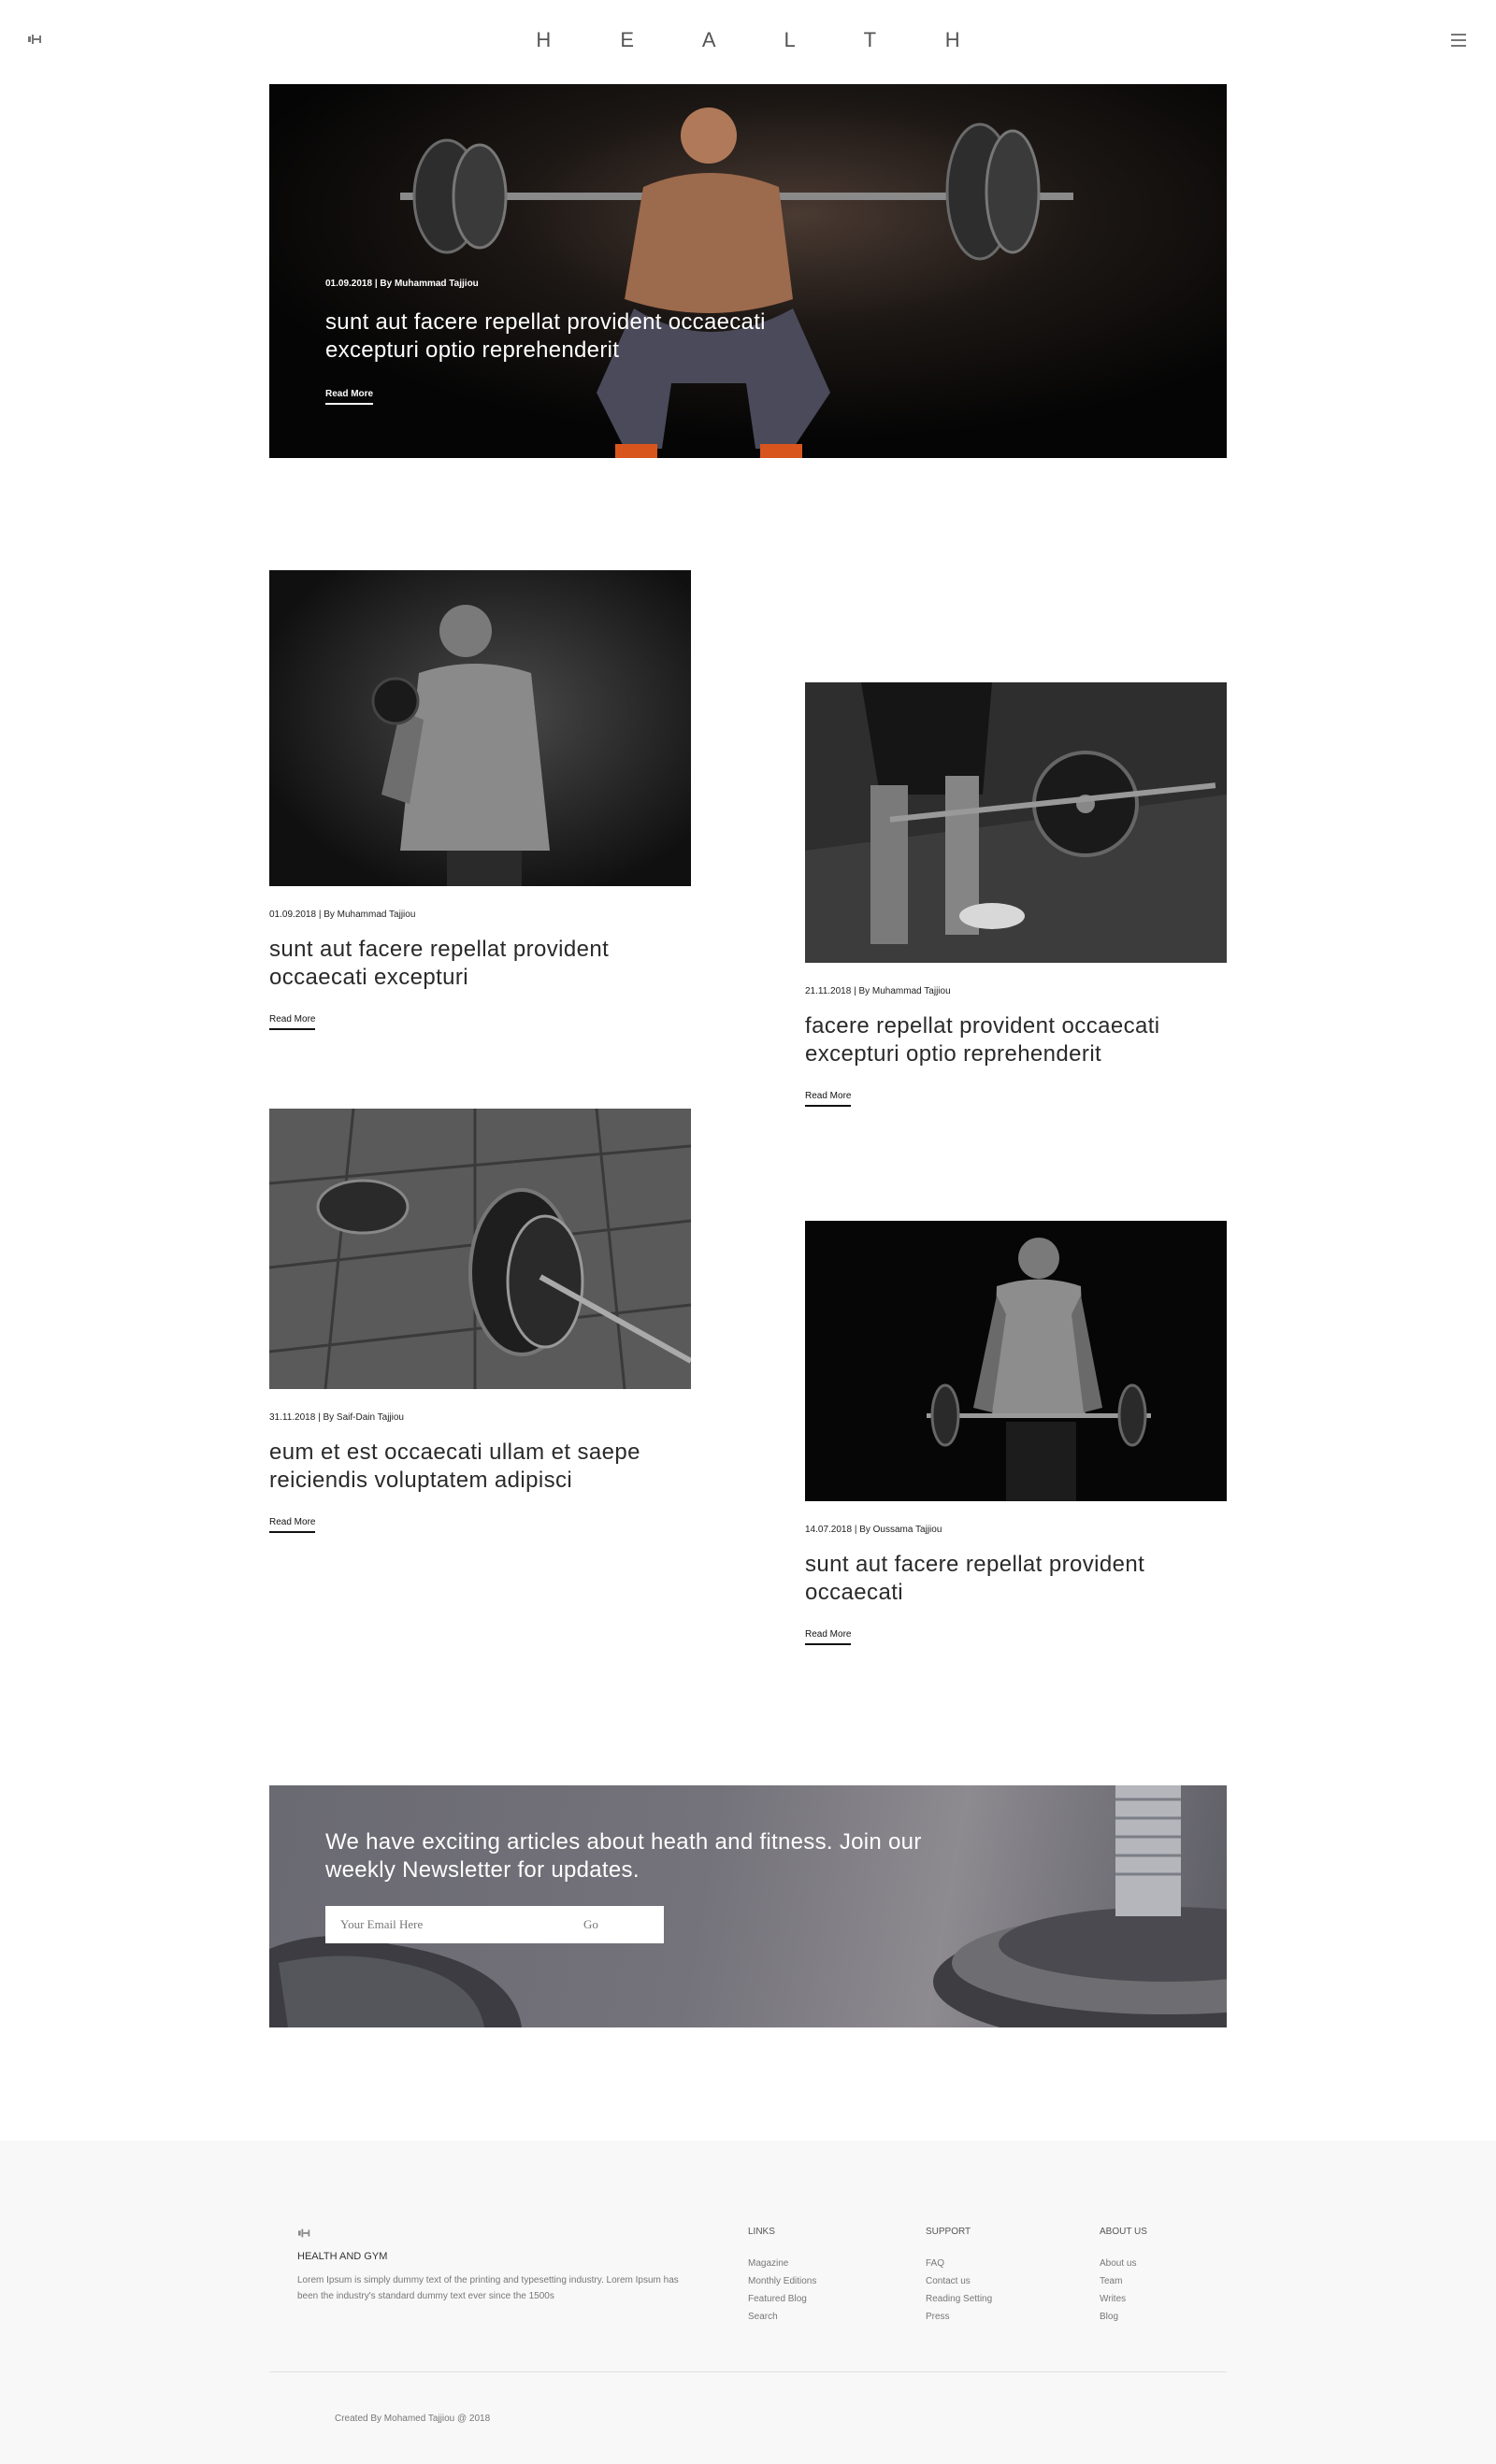  I want to click on footer-column-about: ABOUT US About us Team Writes Blog, so click(1124, 2276).